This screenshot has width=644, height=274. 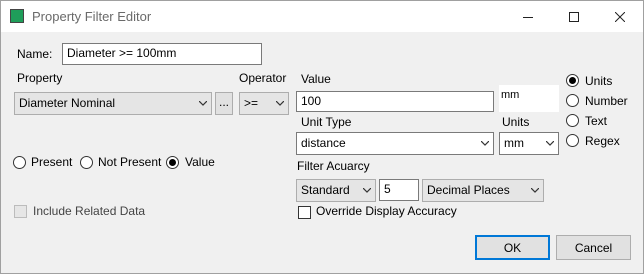 I want to click on units-select: mm, so click(x=529, y=143).